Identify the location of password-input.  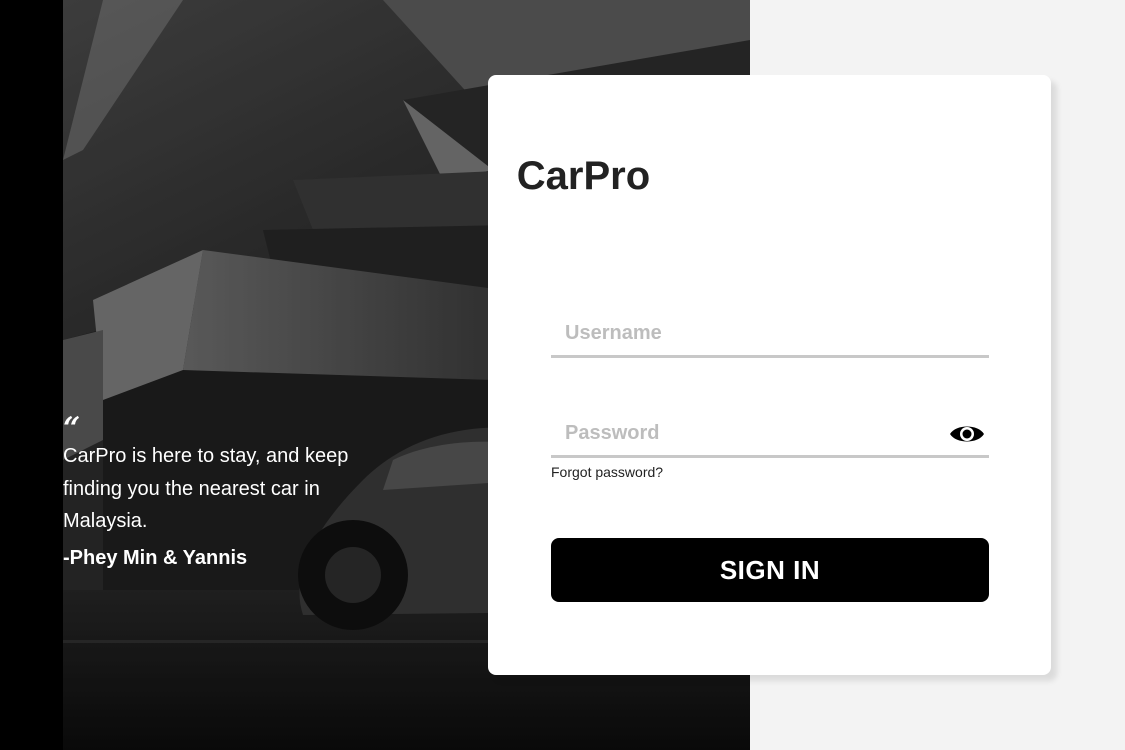
(748, 433).